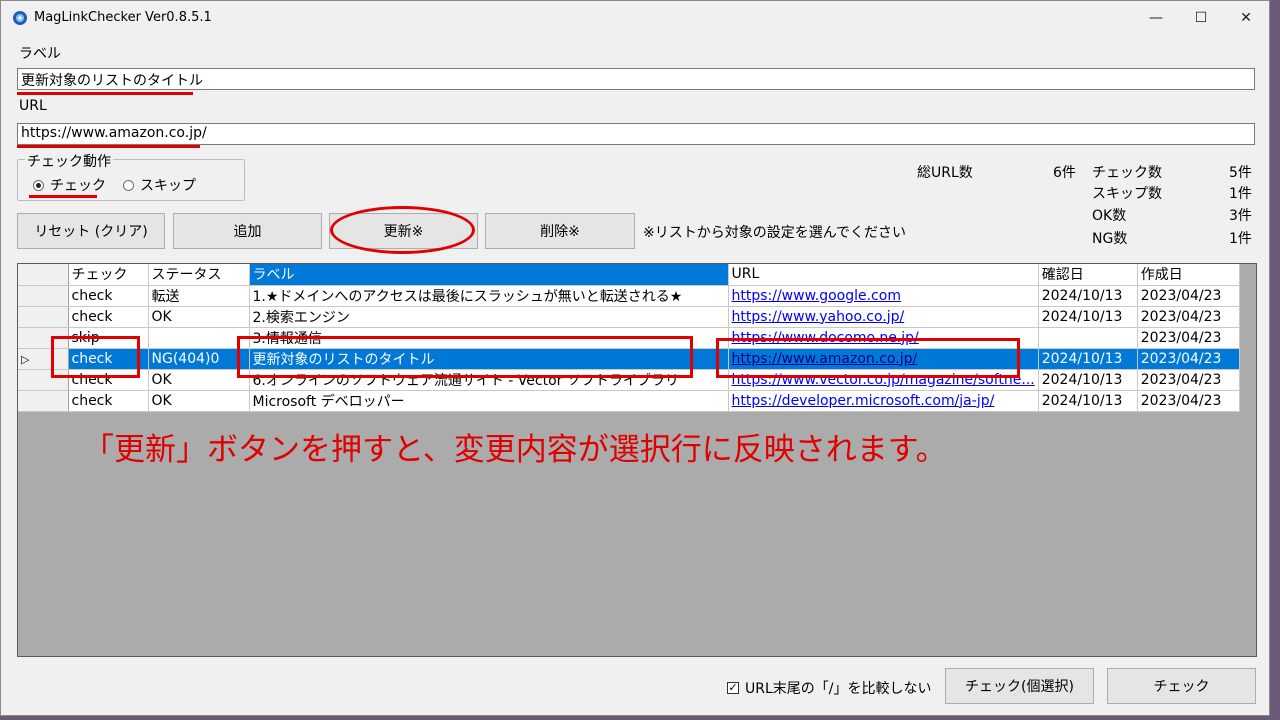 This screenshot has height=720, width=1280. What do you see at coordinates (1109, 216) in the screenshot?
I see `stat-ok-label: OK数` at bounding box center [1109, 216].